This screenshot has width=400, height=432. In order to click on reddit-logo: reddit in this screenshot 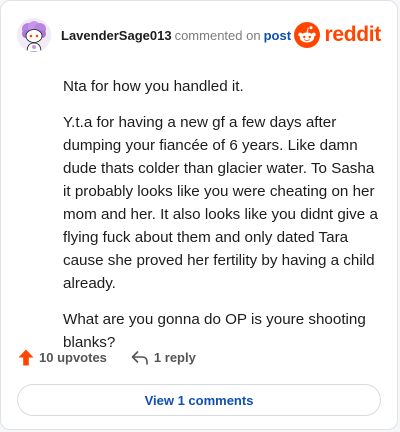, I will do `click(337, 35)`.